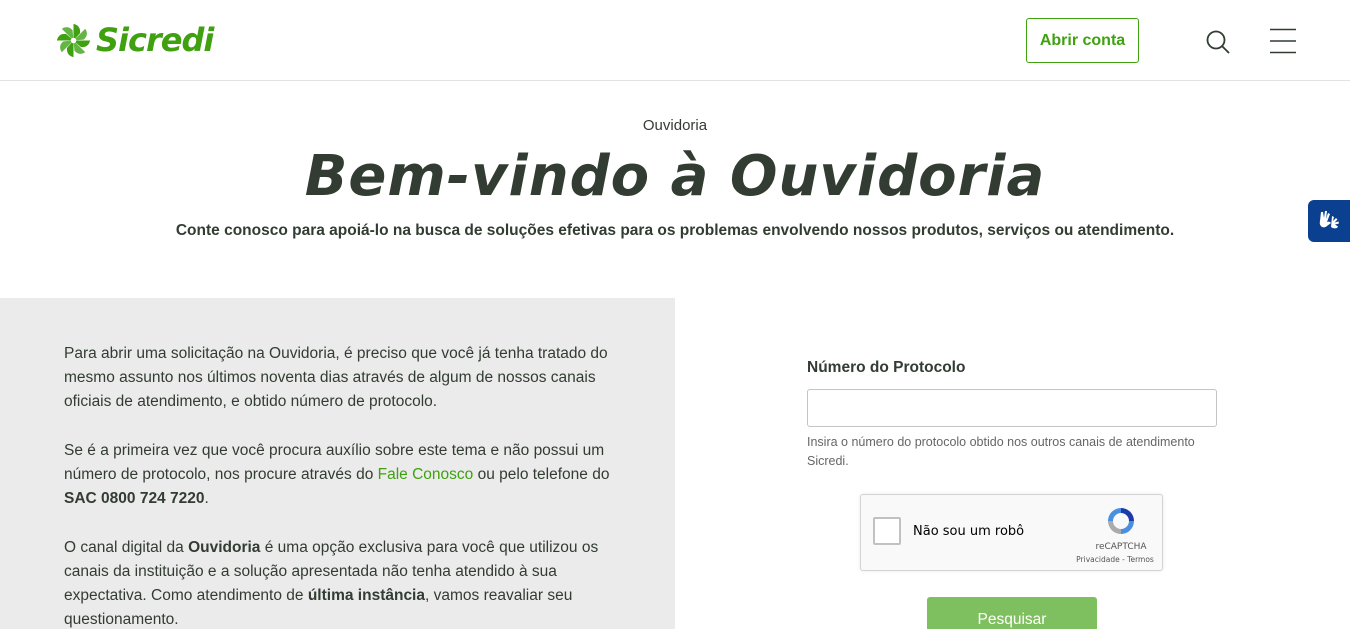 This screenshot has height=629, width=1350. What do you see at coordinates (126, 547) in the screenshot?
I see `info-text: O canal digital da` at bounding box center [126, 547].